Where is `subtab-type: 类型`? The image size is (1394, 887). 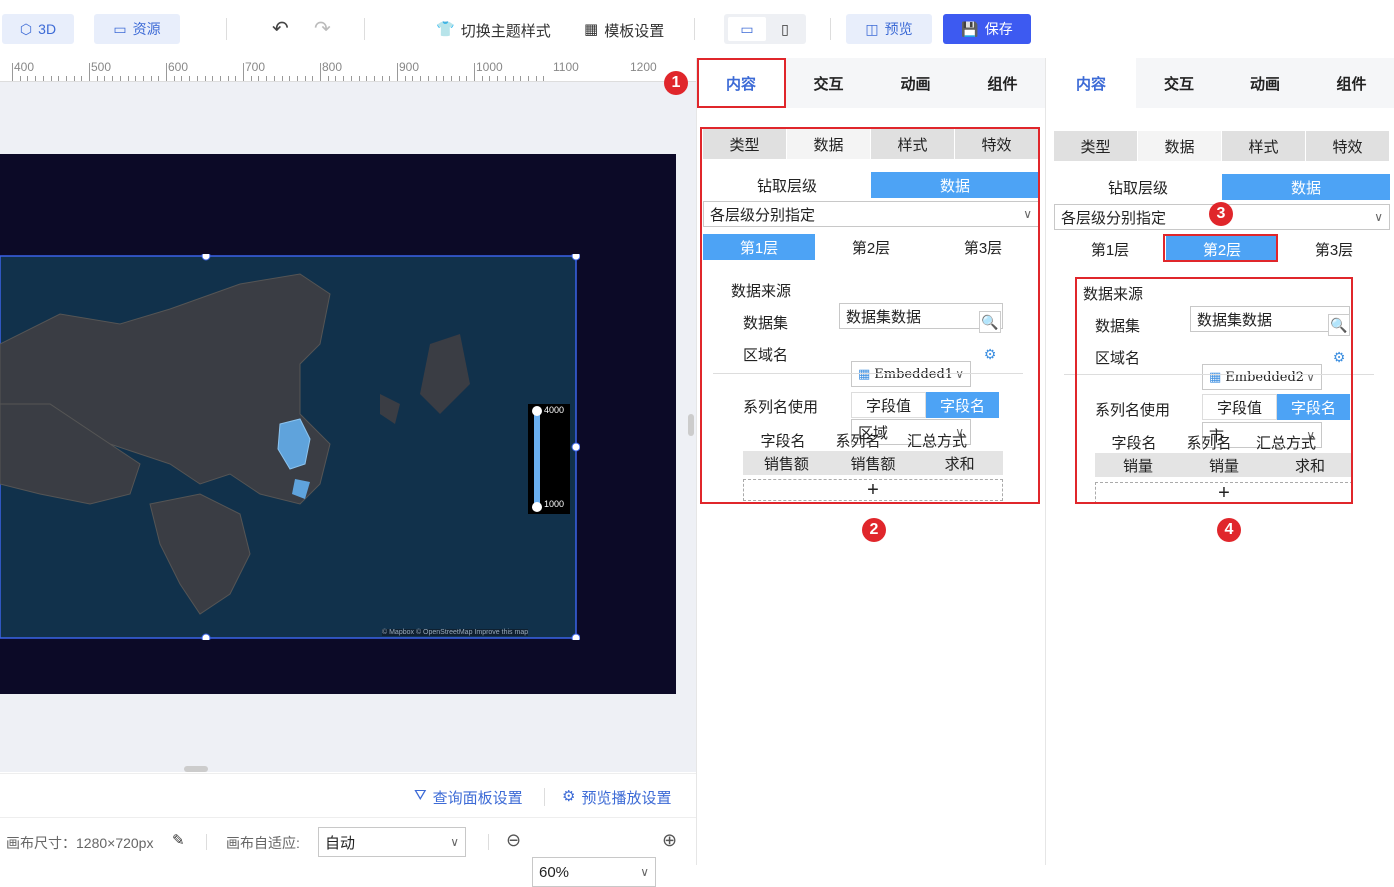 subtab-type: 类型 is located at coordinates (1096, 146).